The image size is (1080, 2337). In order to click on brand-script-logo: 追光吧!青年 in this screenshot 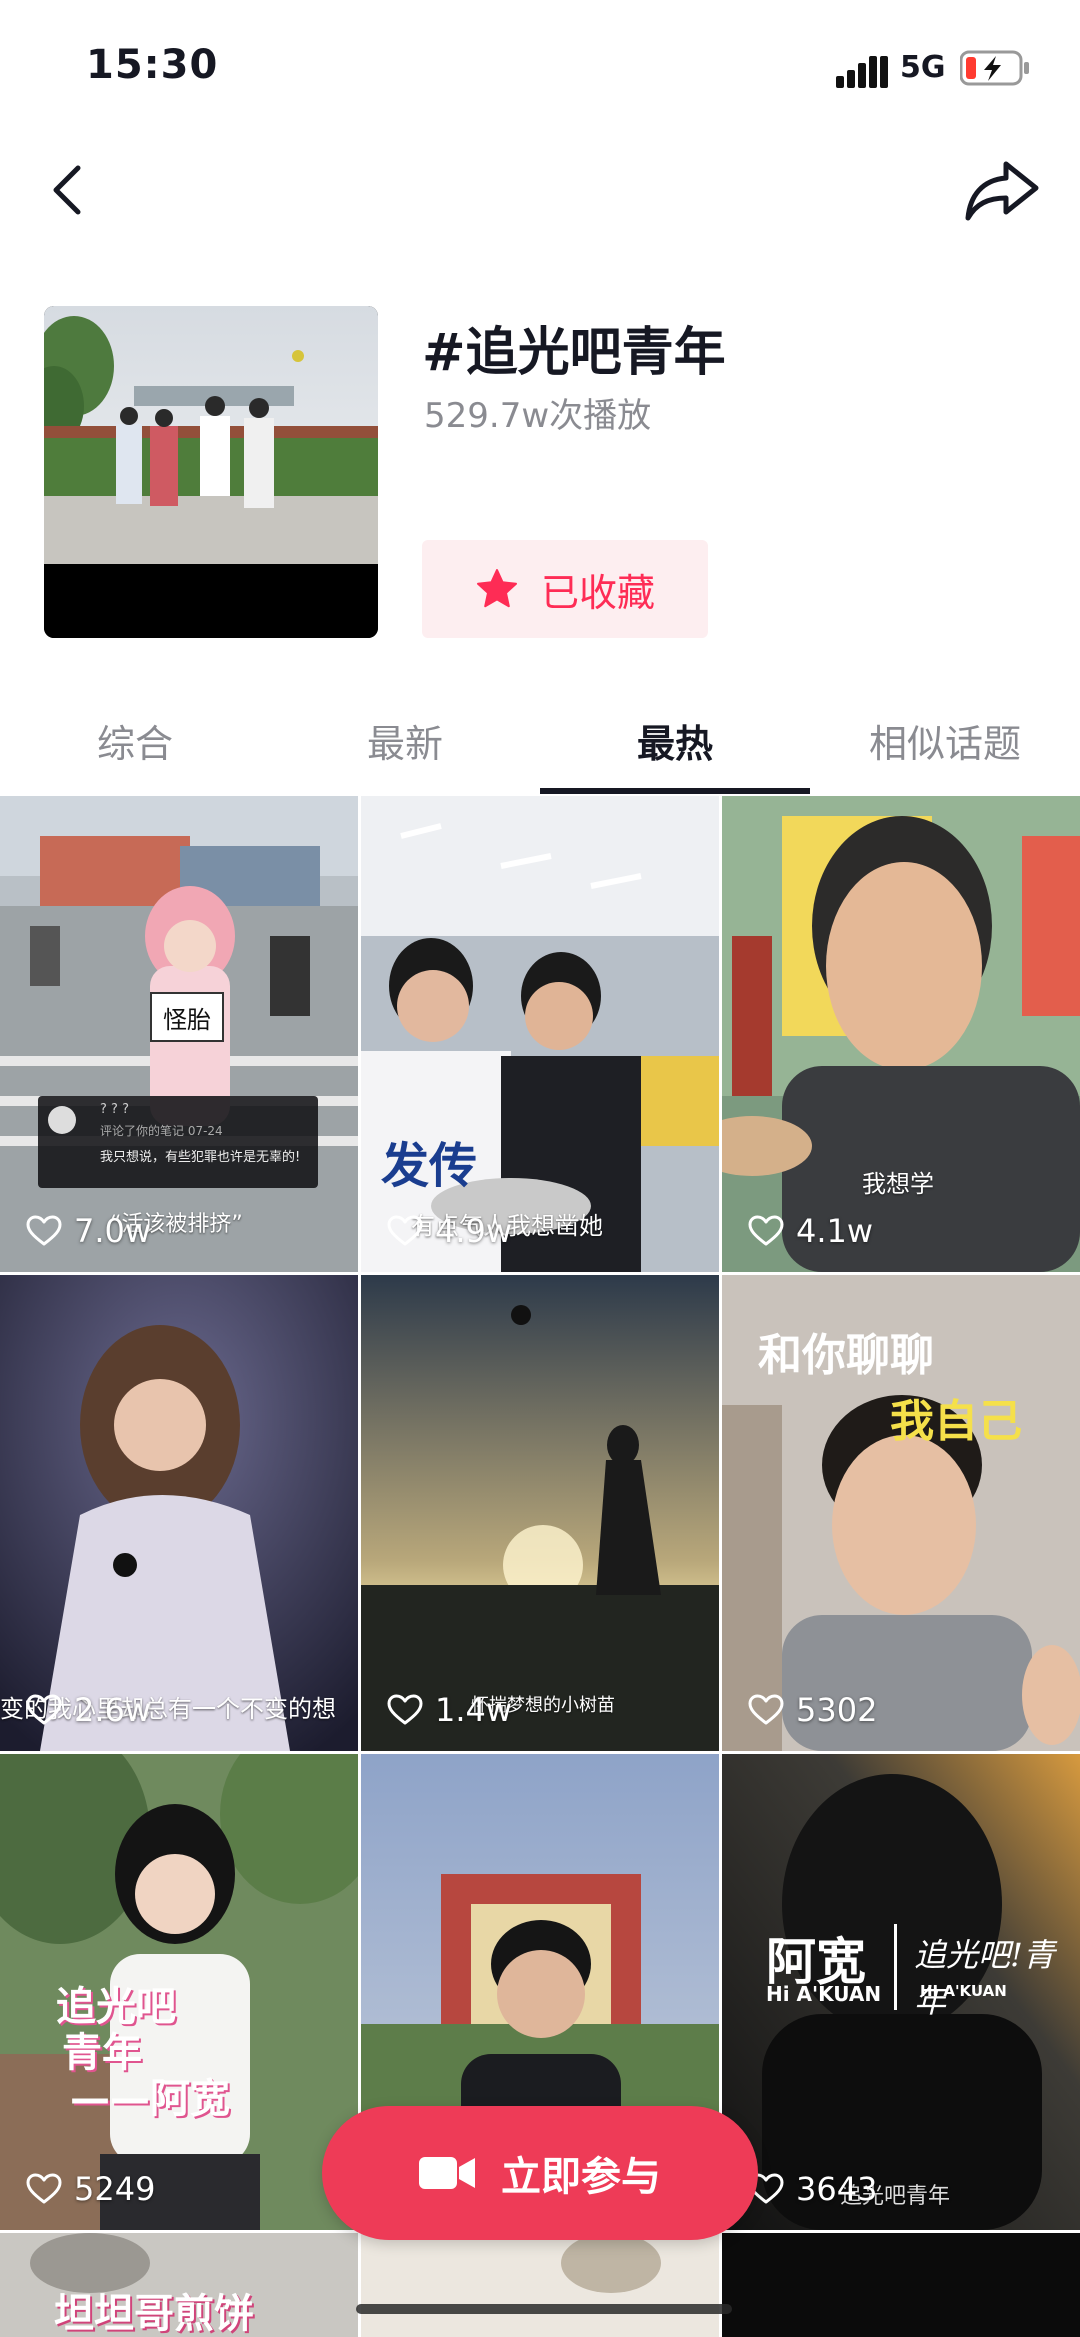, I will do `click(984, 1978)`.